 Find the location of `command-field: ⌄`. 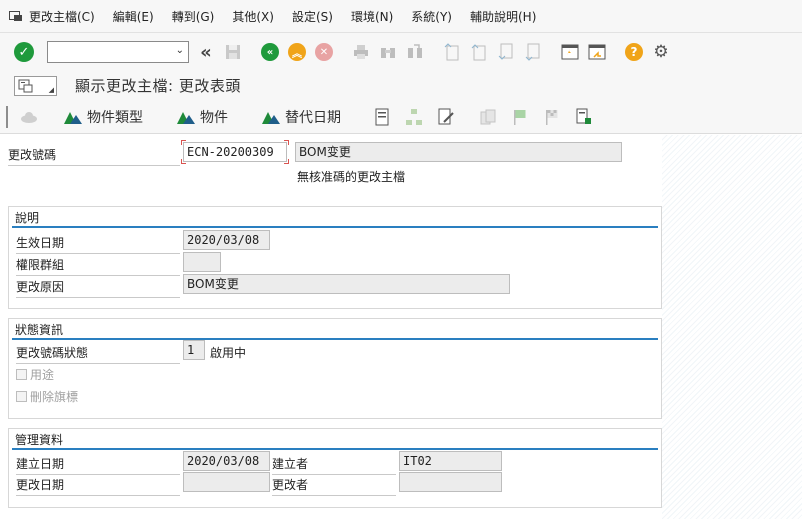

command-field: ⌄ is located at coordinates (118, 52).